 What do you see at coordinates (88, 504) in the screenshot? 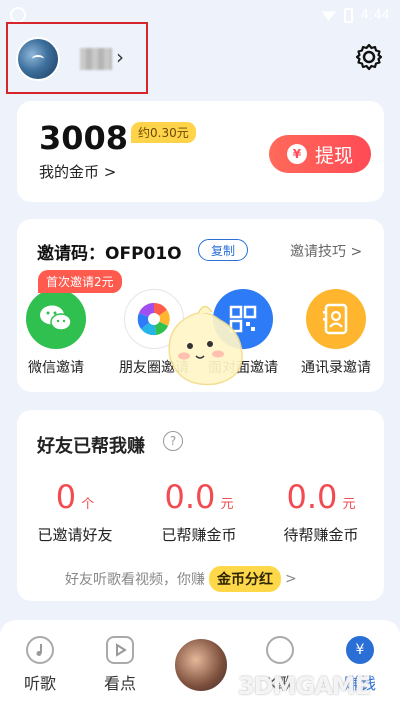
I see `stat-unit: 个` at bounding box center [88, 504].